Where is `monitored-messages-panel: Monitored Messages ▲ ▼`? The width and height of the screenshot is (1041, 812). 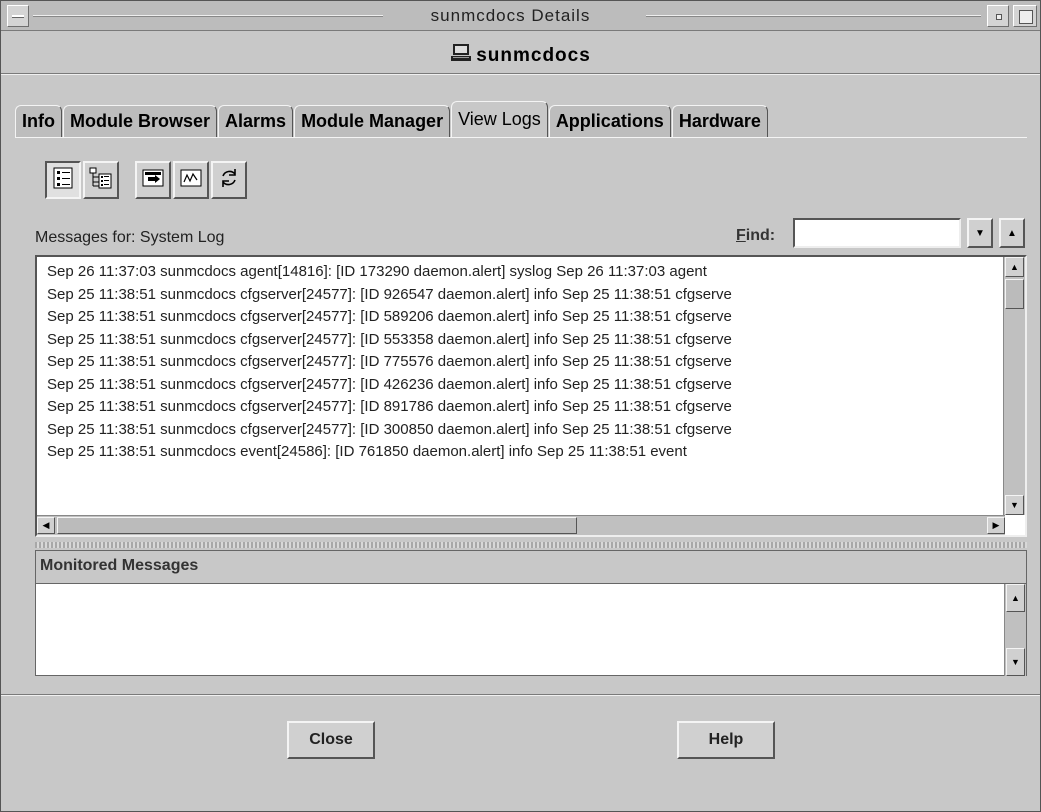 monitored-messages-panel: Monitored Messages ▲ ▼ is located at coordinates (531, 613).